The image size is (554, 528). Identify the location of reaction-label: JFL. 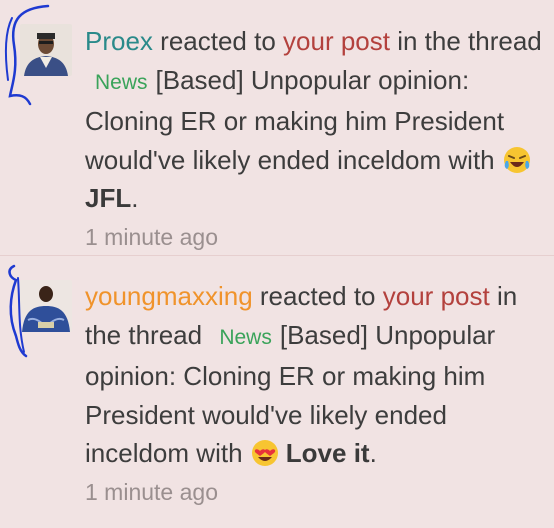
(108, 198).